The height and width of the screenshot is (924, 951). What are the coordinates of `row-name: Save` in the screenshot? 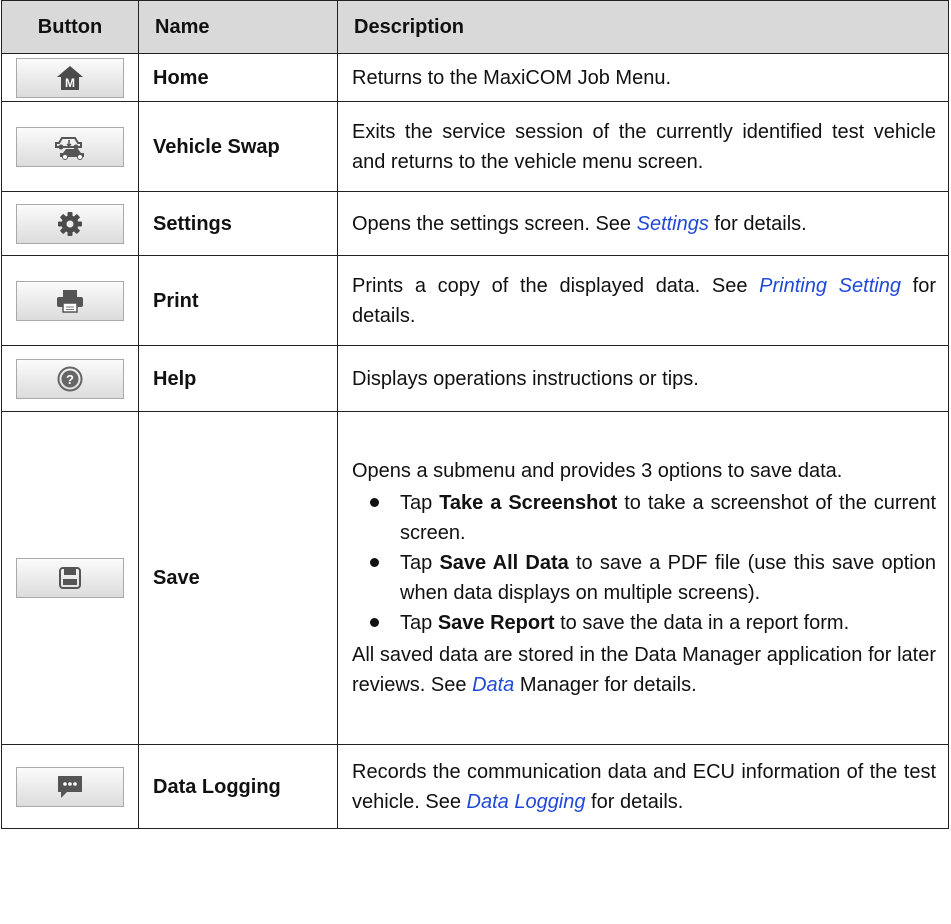 It's located at (238, 578).